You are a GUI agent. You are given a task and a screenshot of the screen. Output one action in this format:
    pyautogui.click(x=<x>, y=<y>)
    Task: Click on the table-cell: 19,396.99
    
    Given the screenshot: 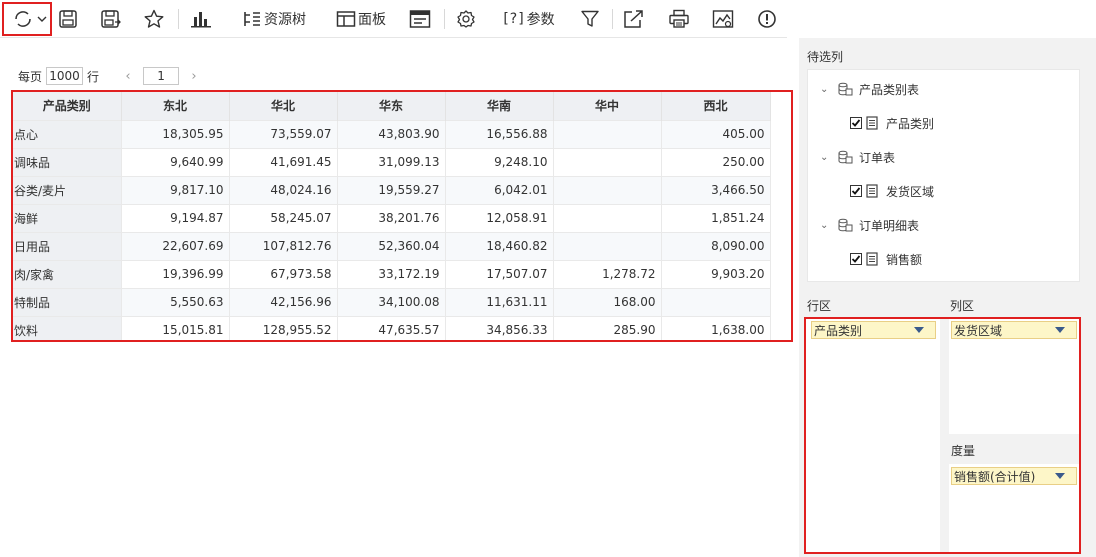 What is the action you would take?
    pyautogui.click(x=175, y=273)
    